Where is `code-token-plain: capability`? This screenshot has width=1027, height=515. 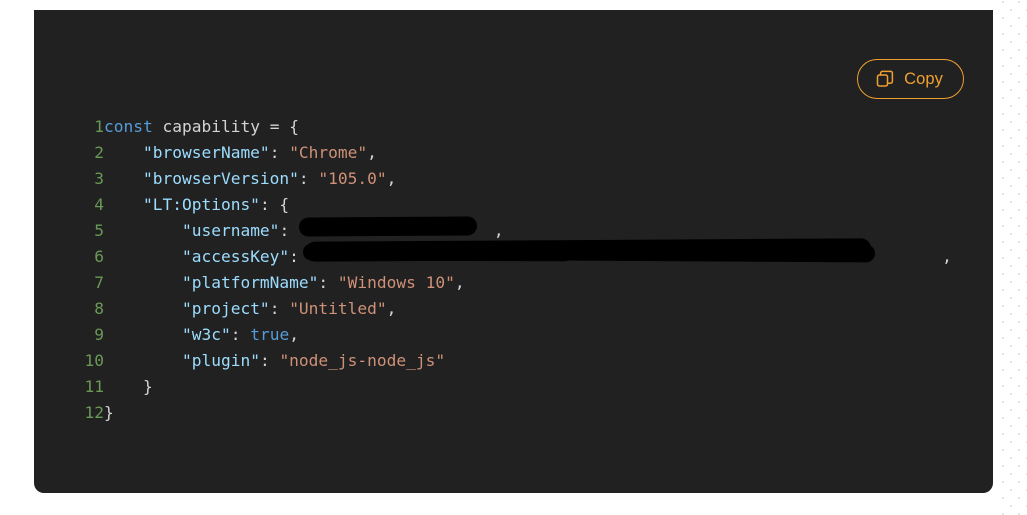 code-token-plain: capability is located at coordinates (211, 126).